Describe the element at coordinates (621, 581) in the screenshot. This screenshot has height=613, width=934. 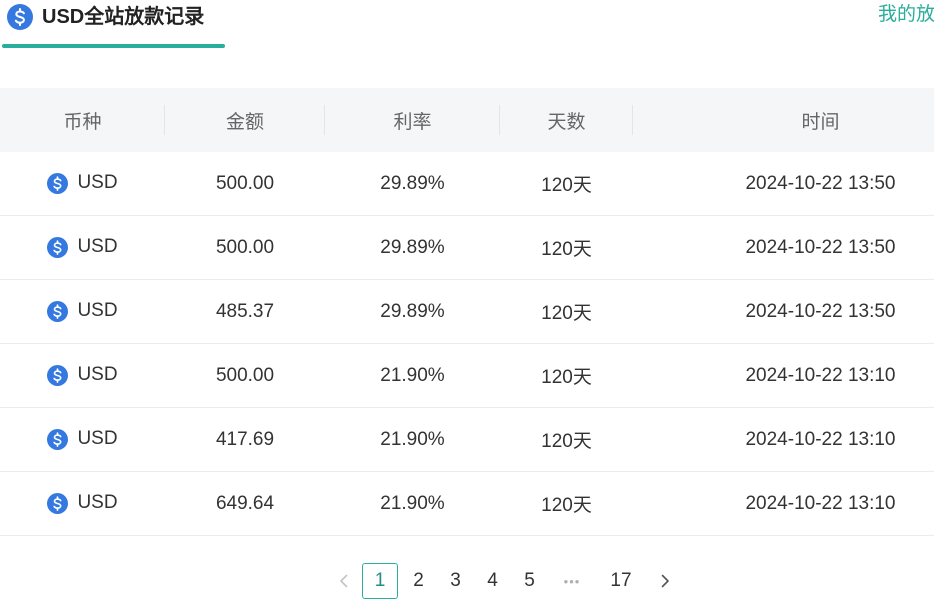
I see `page-button-last: 17` at that location.